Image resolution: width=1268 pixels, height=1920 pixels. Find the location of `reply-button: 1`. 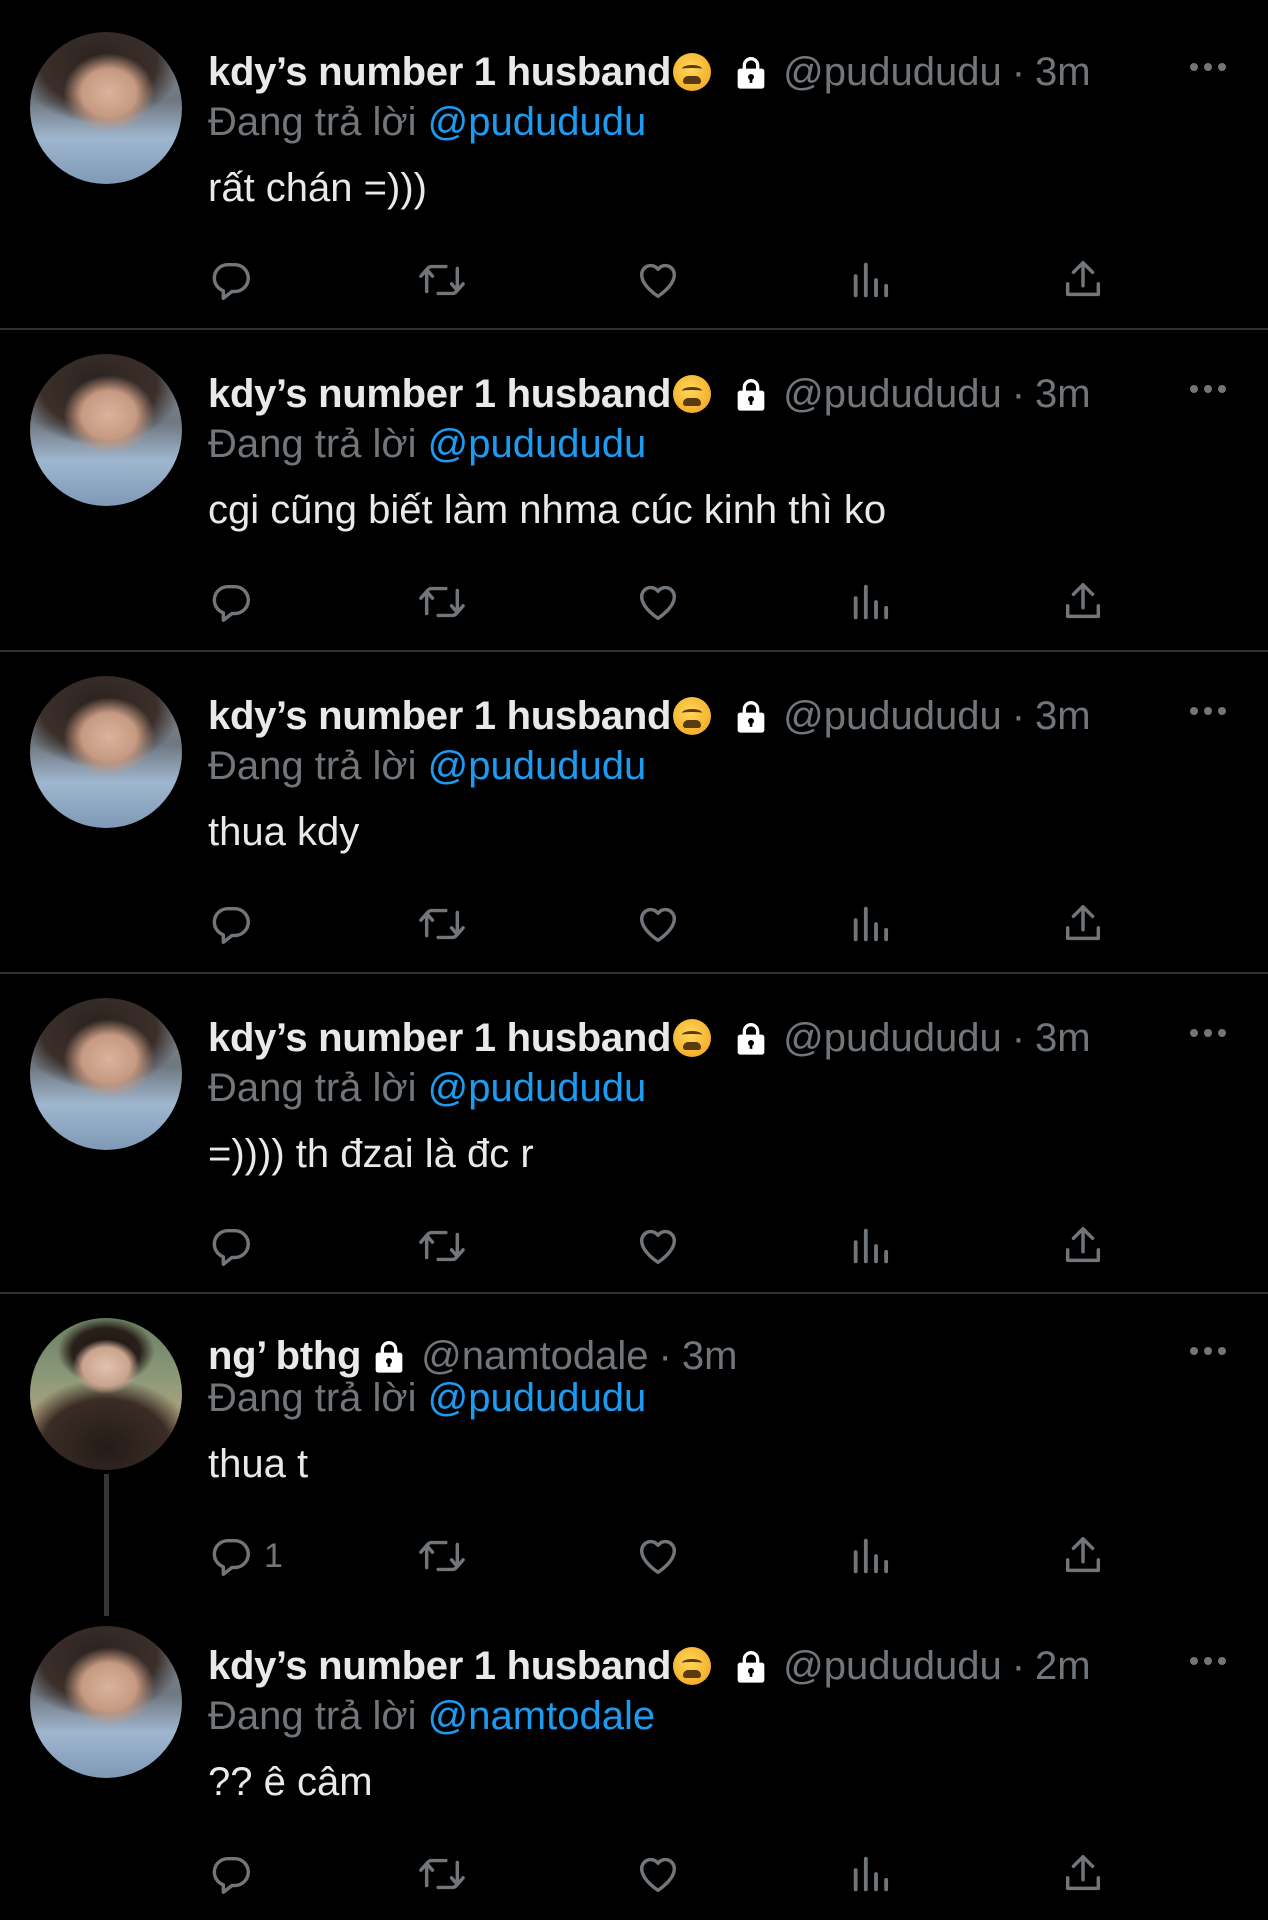

reply-button: 1 is located at coordinates (245, 1556).